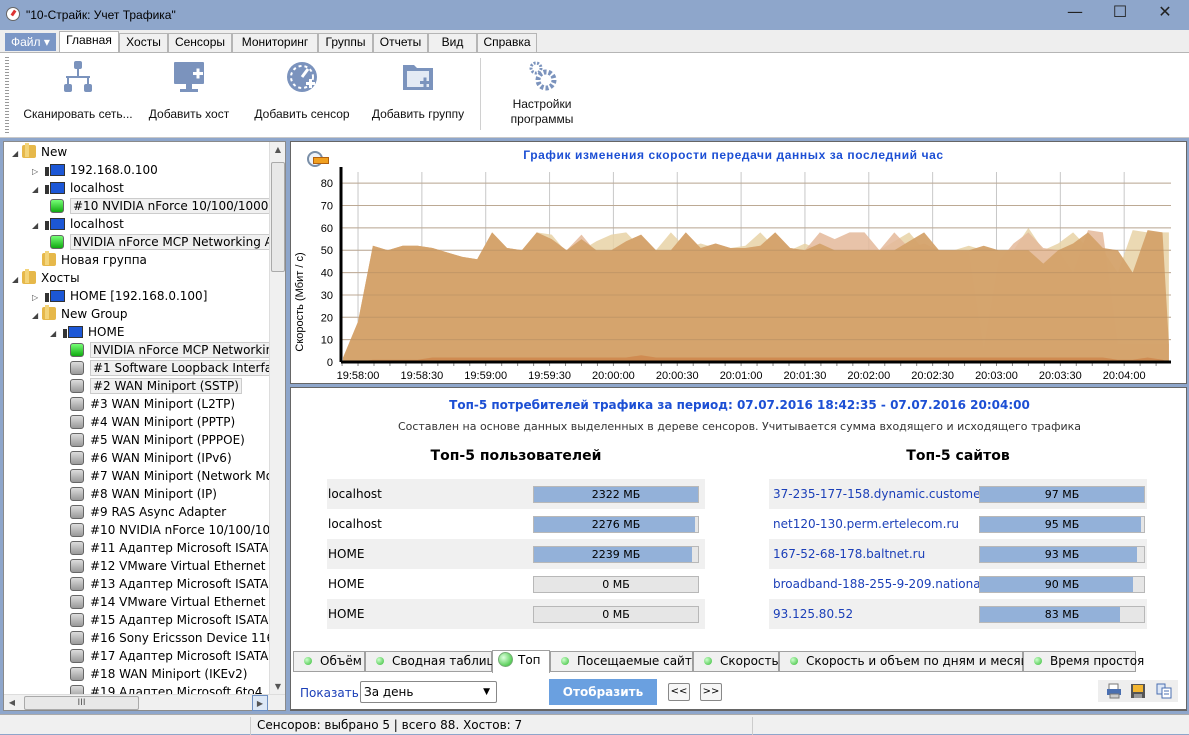 The width and height of the screenshot is (1189, 735). Describe the element at coordinates (876, 494) in the screenshot. I see `top-site-name: 37-235-177-158.dynamic.customer.lant` at that location.